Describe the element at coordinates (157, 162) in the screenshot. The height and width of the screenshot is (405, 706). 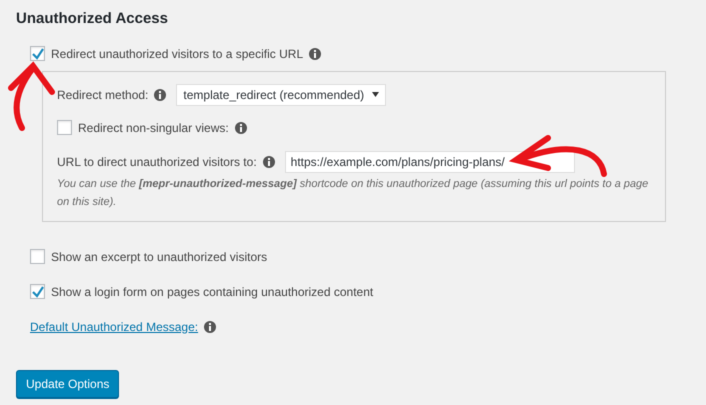
I see `field-label: URL to direct unauthorized visitors to:` at that location.